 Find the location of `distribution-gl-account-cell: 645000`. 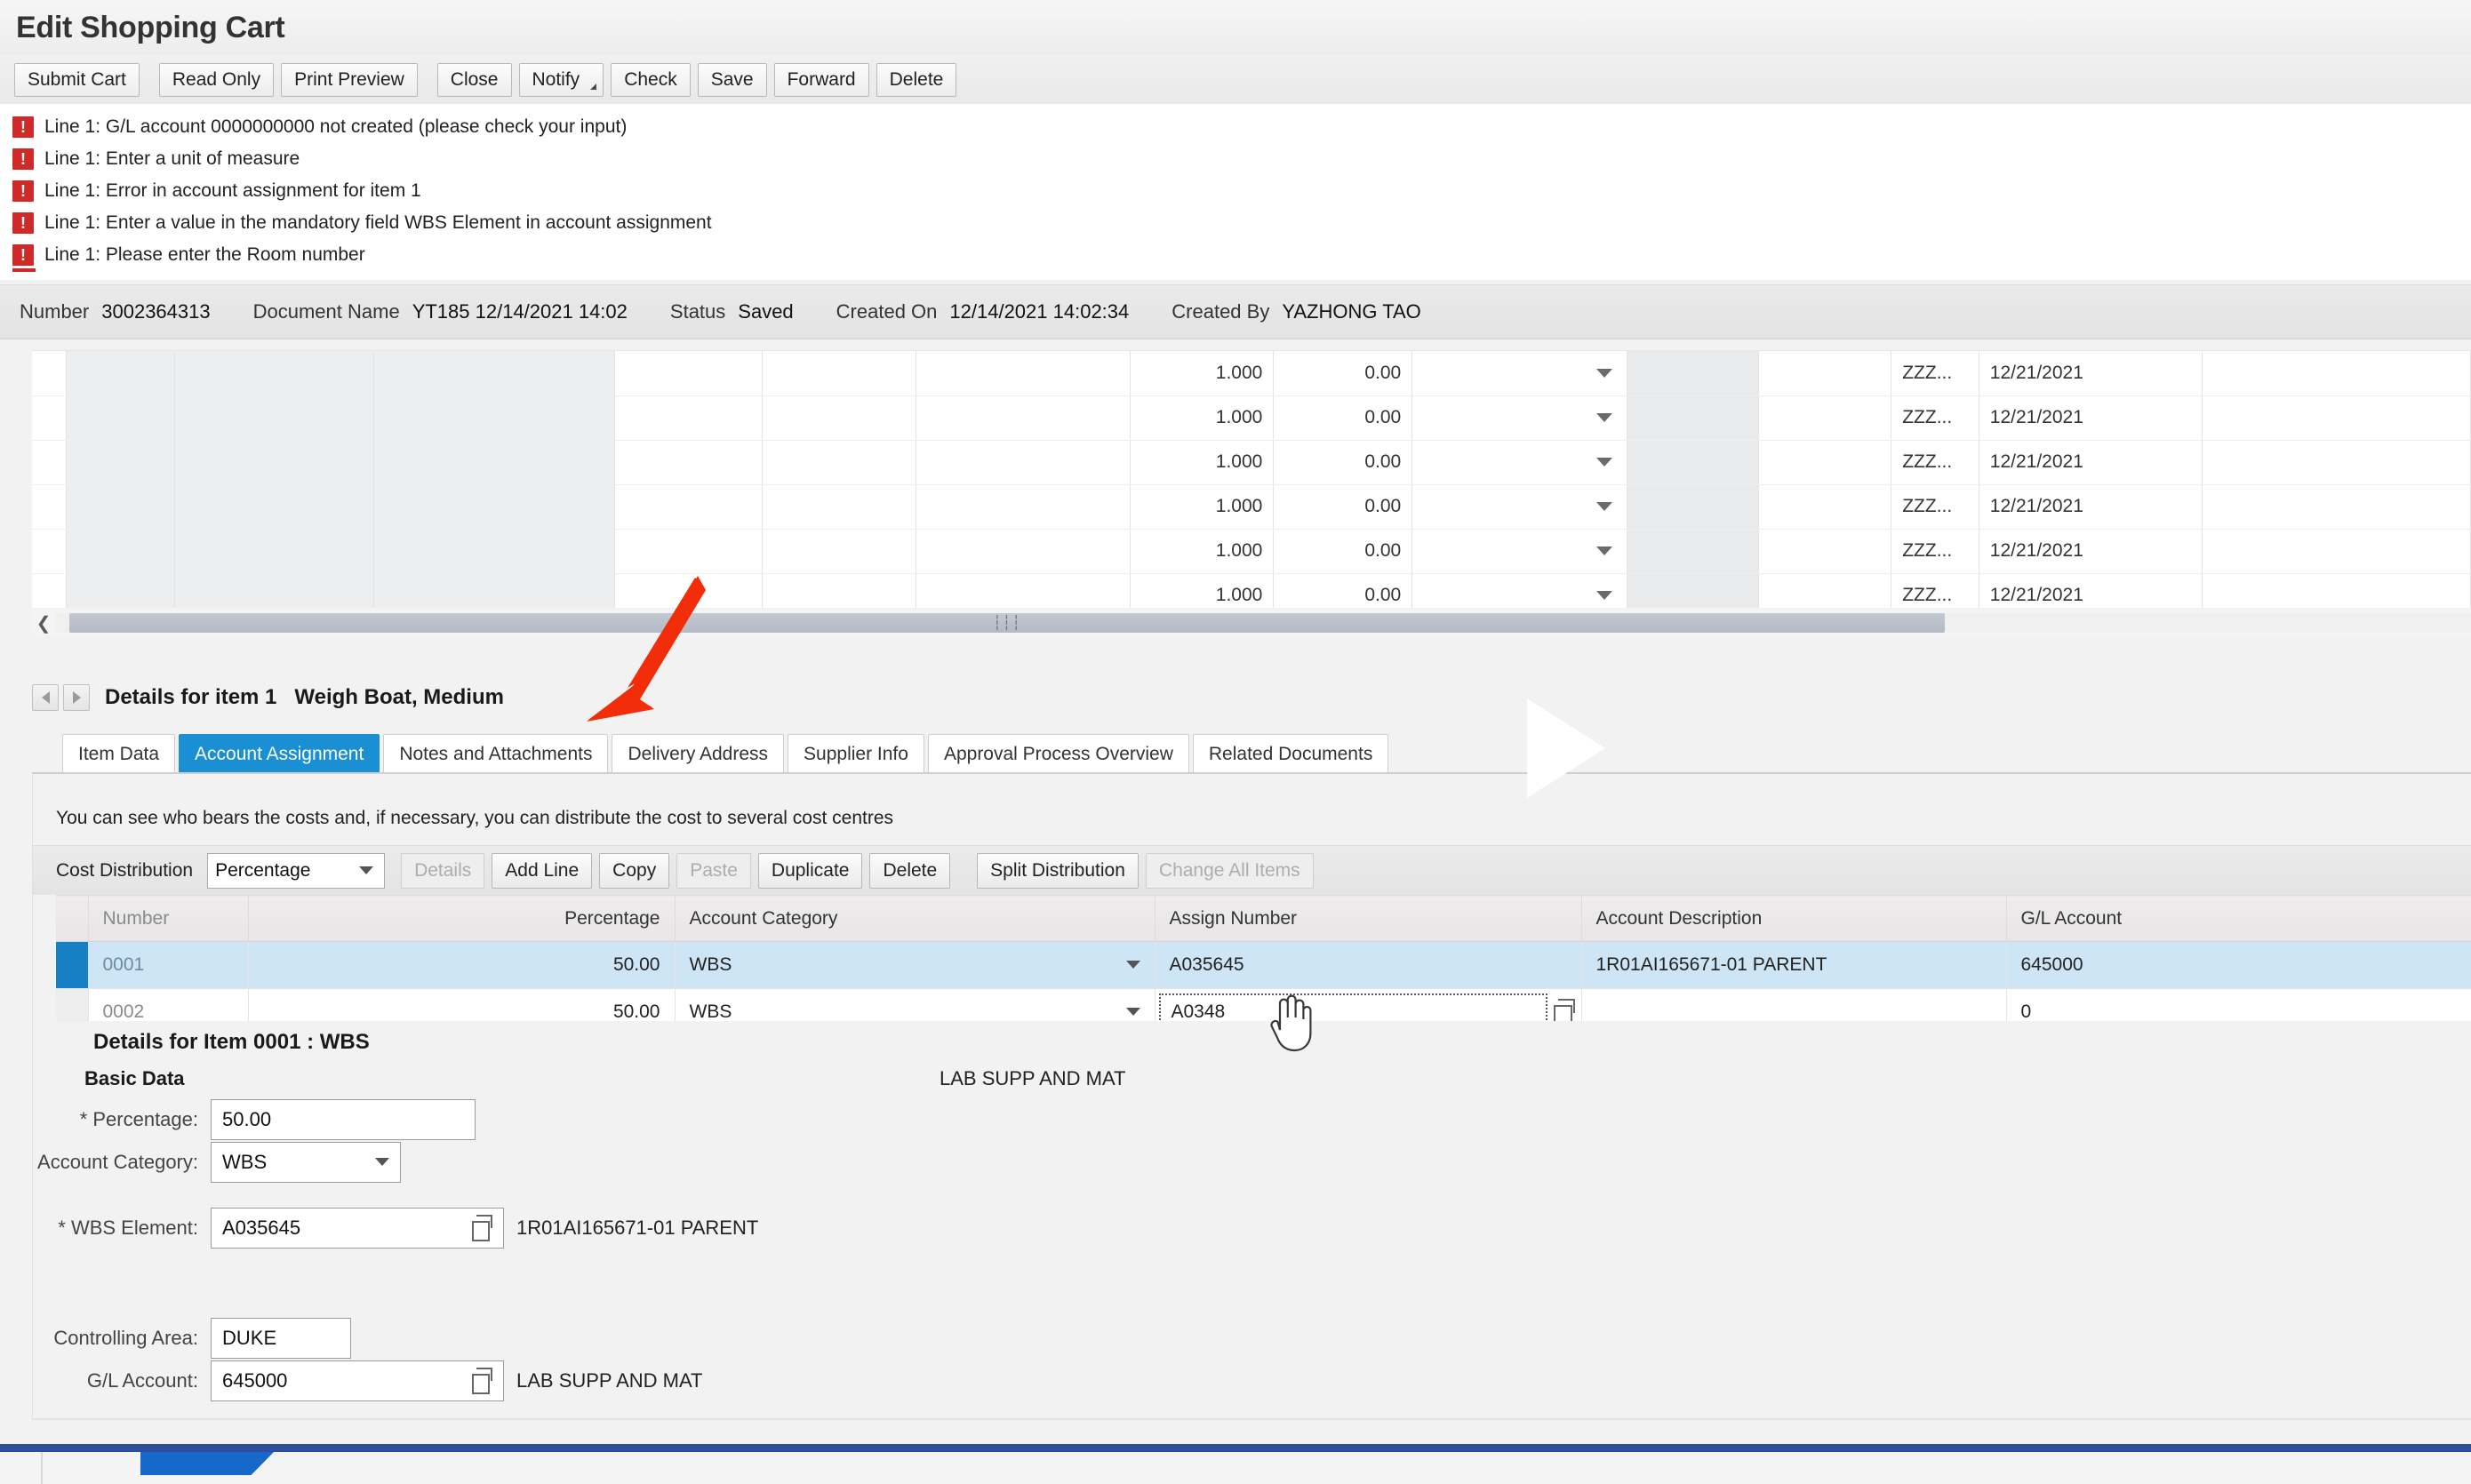

distribution-gl-account-cell: 645000 is located at coordinates (2238, 965).